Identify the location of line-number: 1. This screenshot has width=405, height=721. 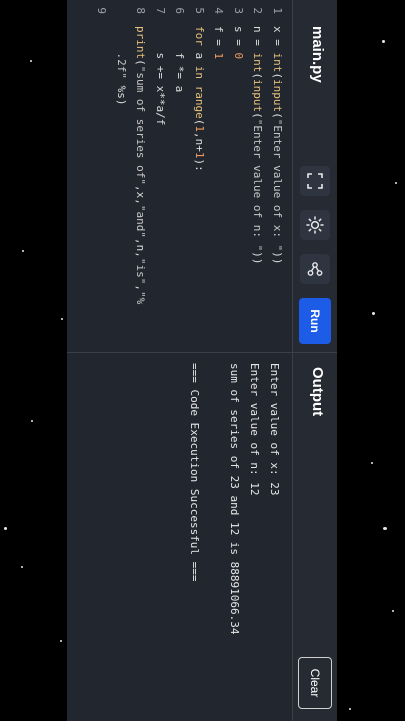
(277, 10).